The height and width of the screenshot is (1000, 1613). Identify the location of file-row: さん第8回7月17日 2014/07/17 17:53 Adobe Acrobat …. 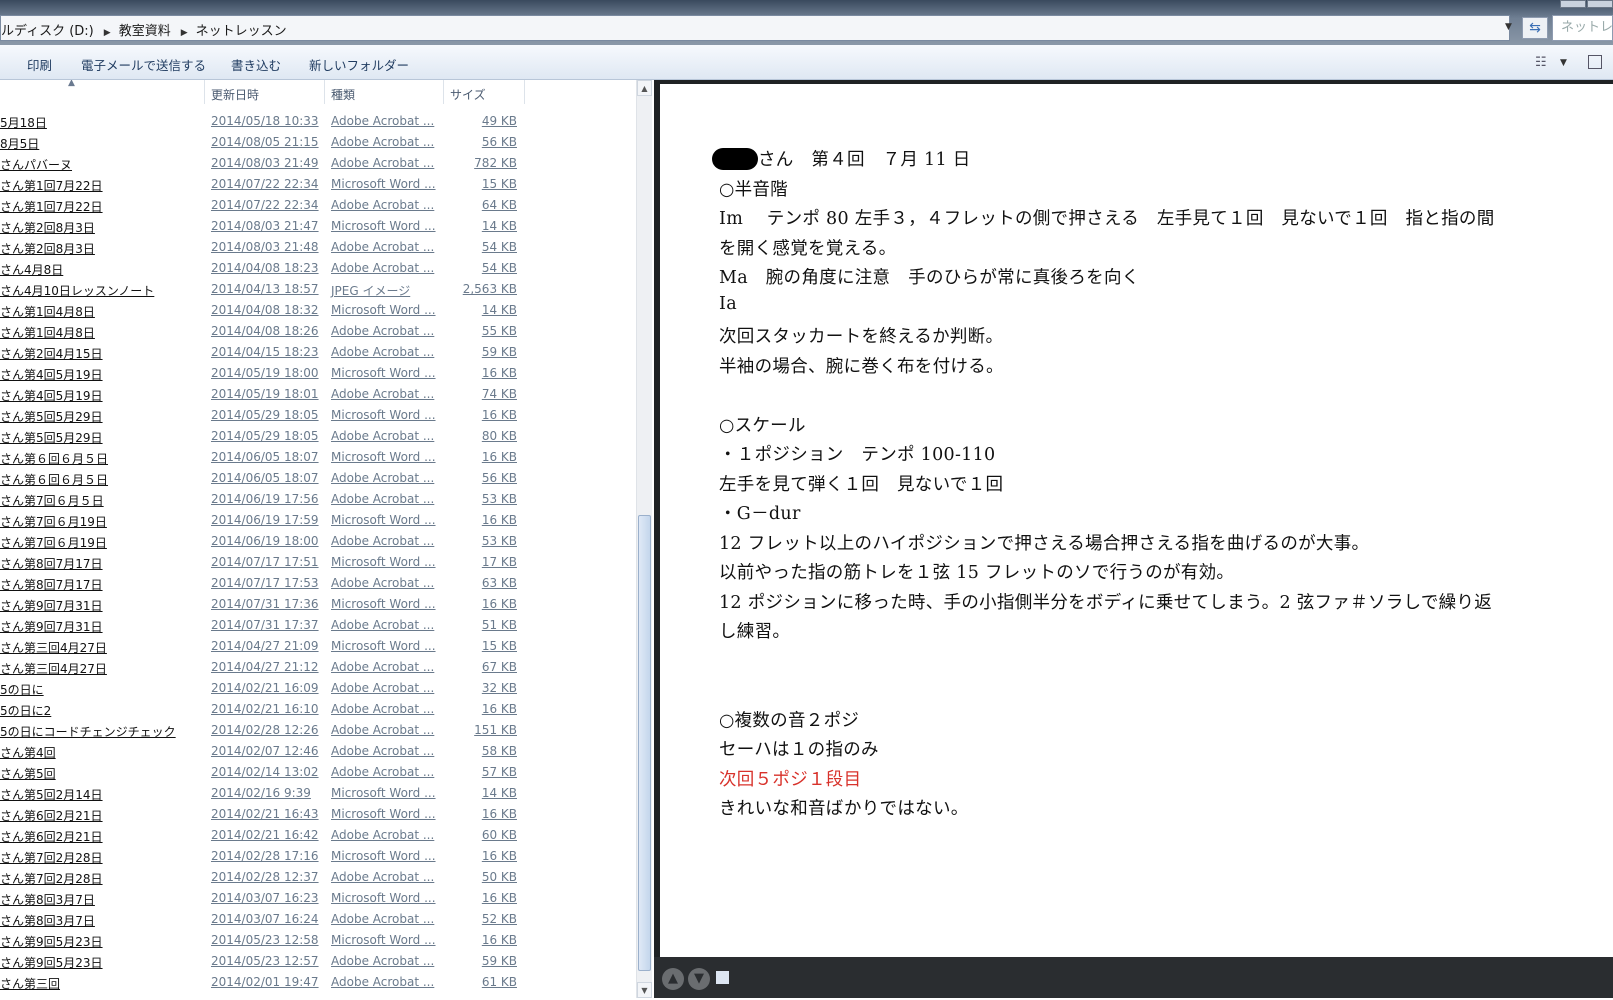
(310, 583).